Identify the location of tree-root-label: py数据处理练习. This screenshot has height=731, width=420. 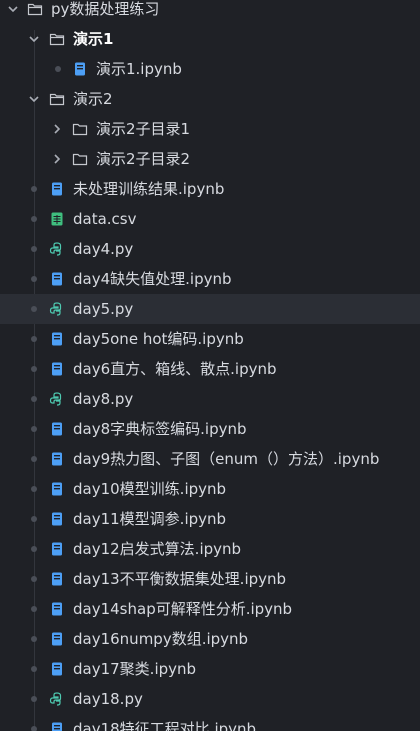
(105, 9).